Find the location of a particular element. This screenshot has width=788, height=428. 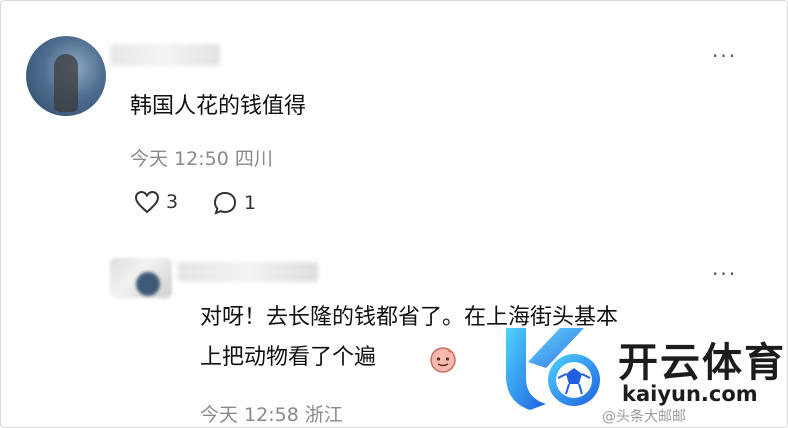

emoji-sticker-icon is located at coordinates (443, 359).